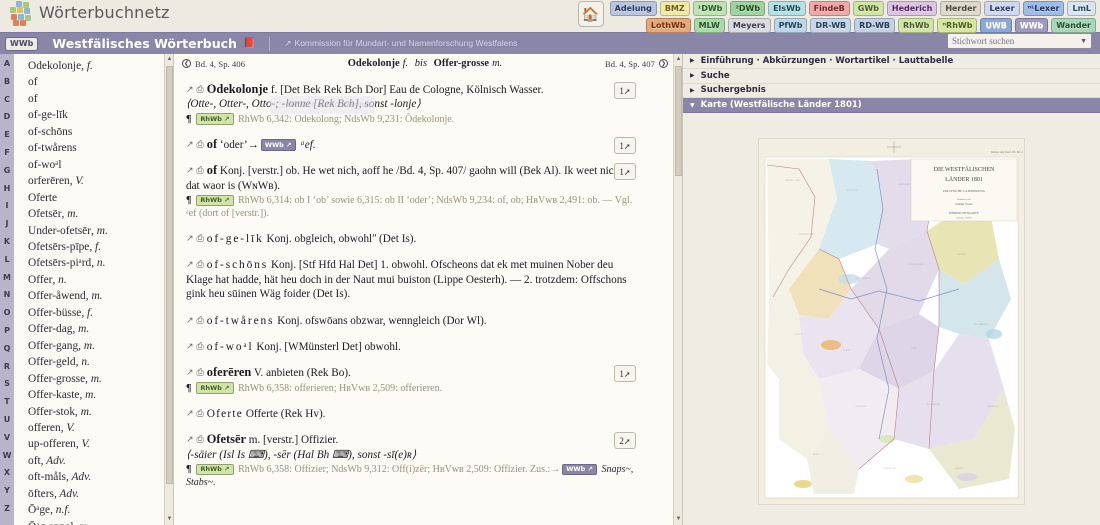 This screenshot has width=1100, height=525. I want to click on alphabet-letter-X: X, so click(7, 473).